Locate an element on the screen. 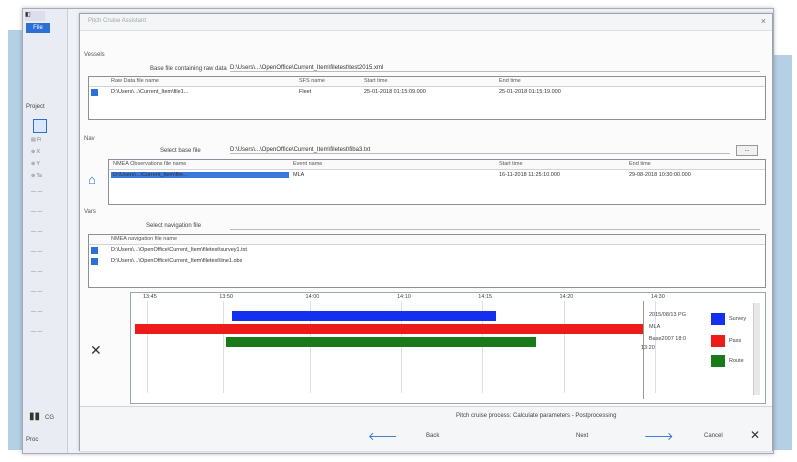 This screenshot has height=462, width=797. chart-scrollbar is located at coordinates (756, 349).